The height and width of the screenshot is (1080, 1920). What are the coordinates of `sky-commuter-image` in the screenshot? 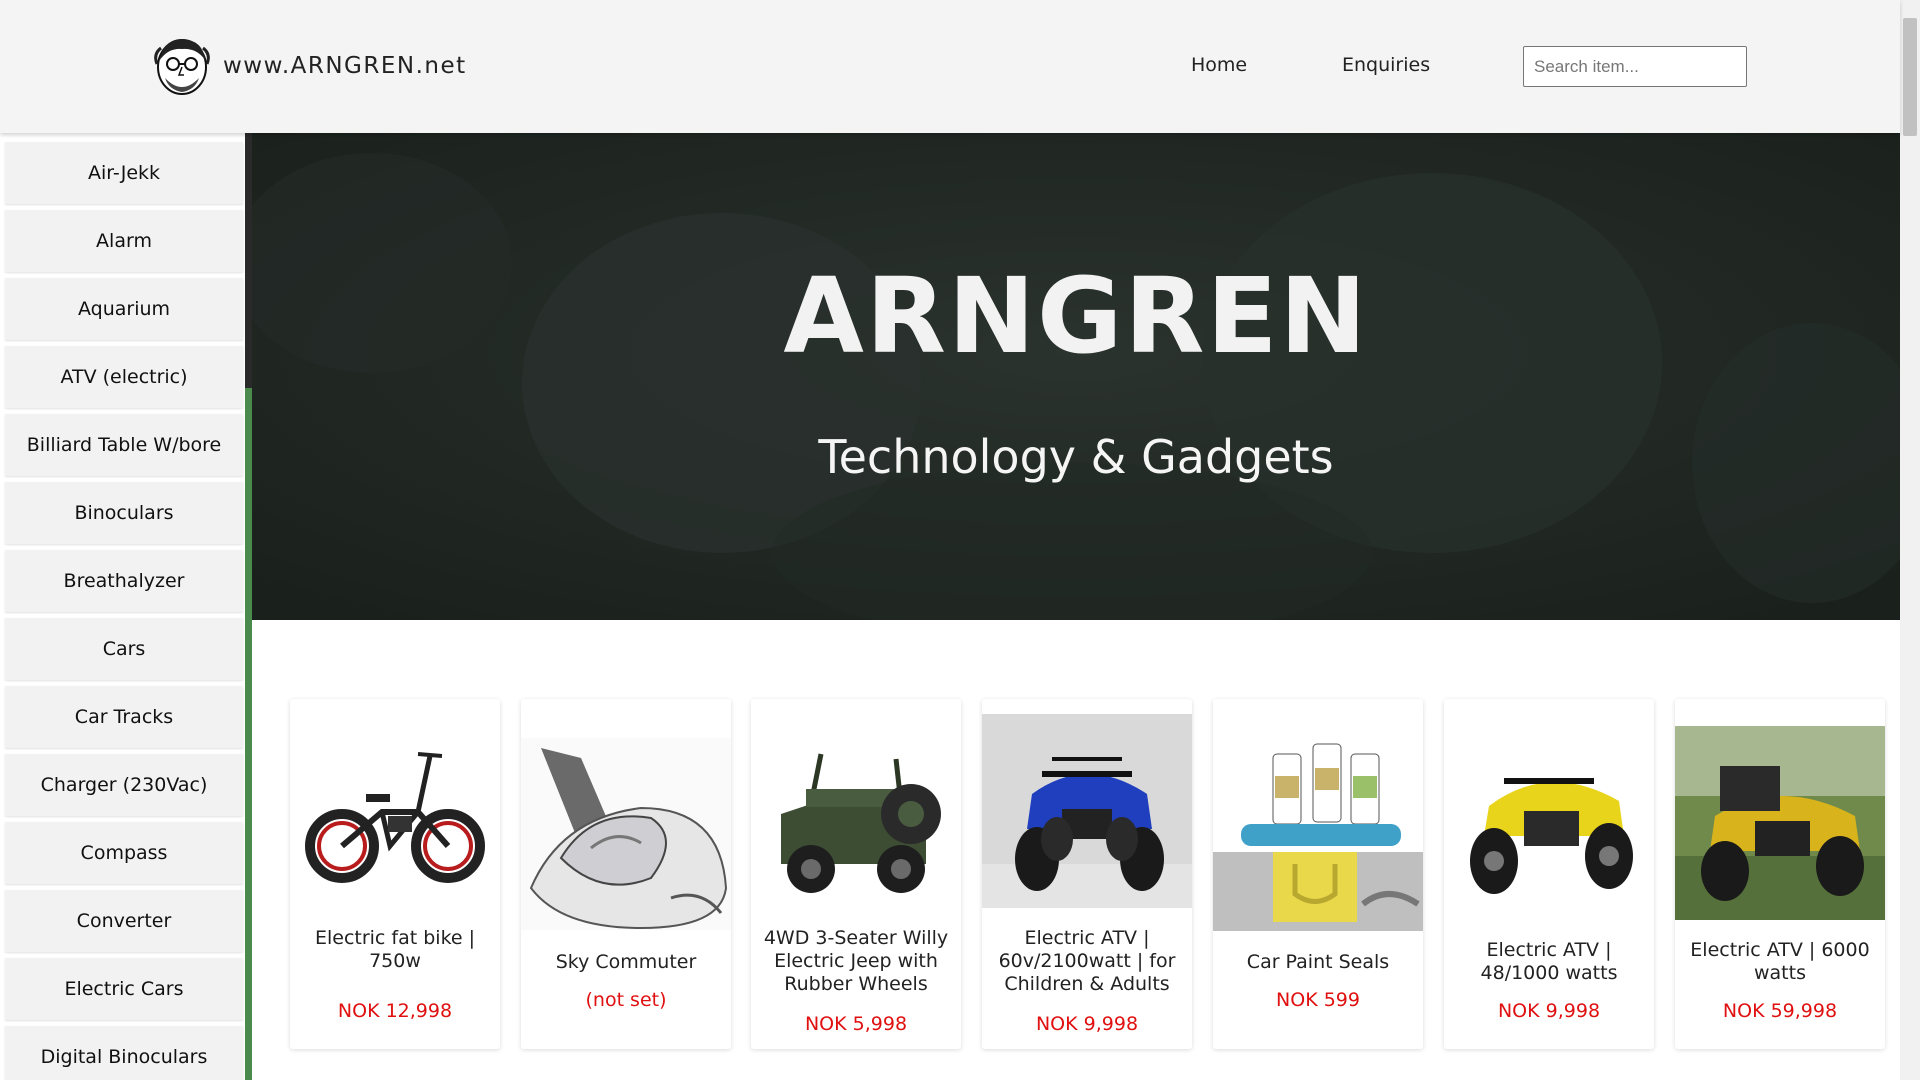 It's located at (626, 834).